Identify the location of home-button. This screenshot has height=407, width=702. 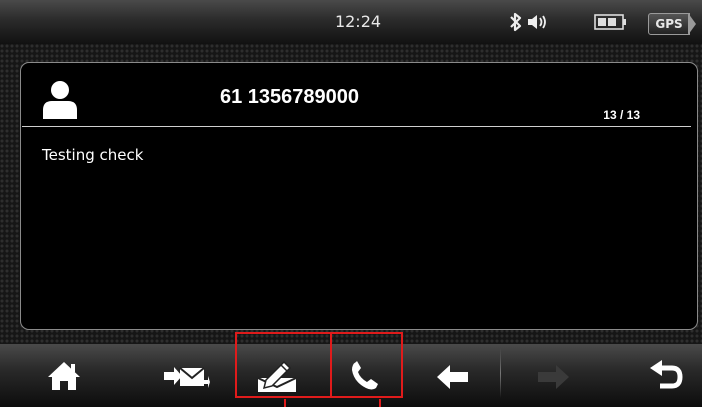
(63, 375).